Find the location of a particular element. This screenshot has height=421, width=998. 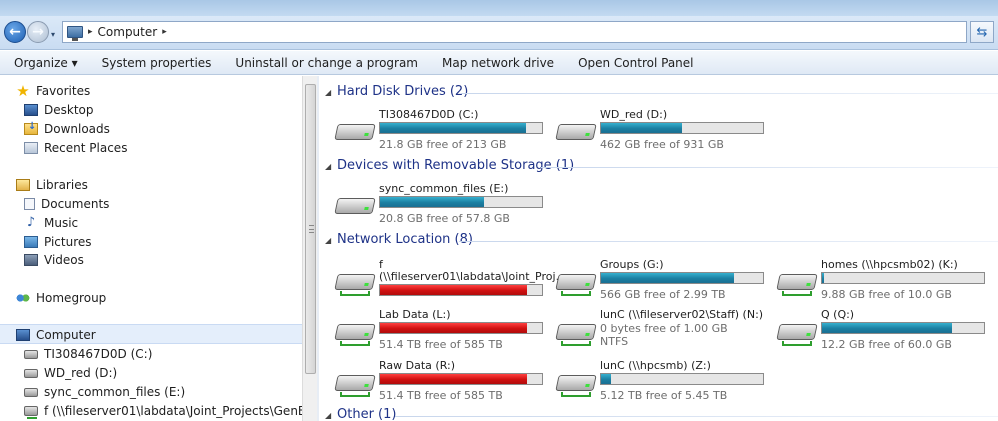

music-icon: ♪ is located at coordinates (31, 222).